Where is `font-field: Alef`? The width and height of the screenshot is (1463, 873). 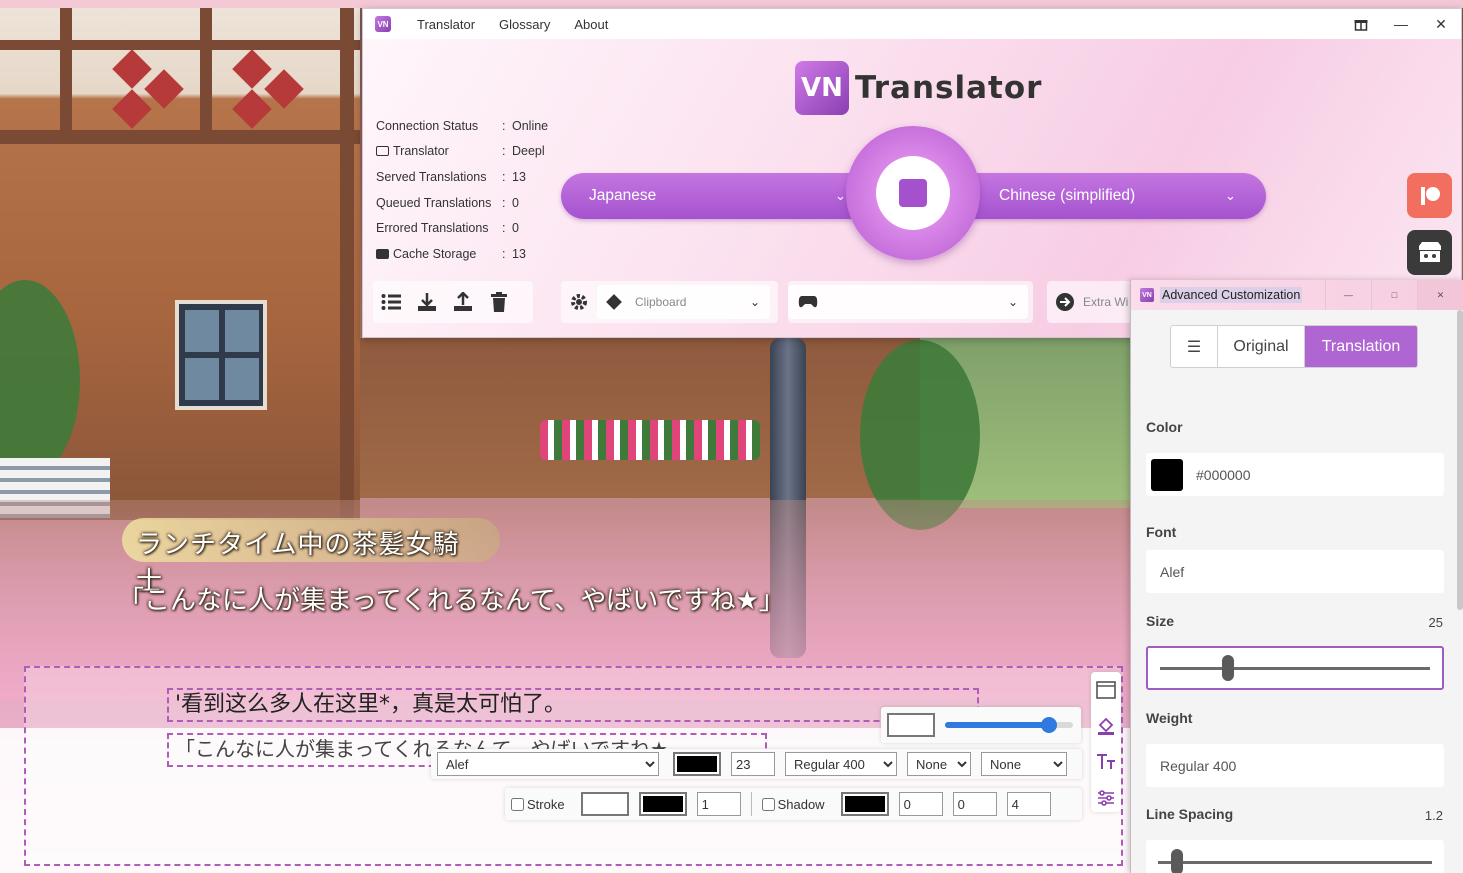 font-field: Alef is located at coordinates (1295, 571).